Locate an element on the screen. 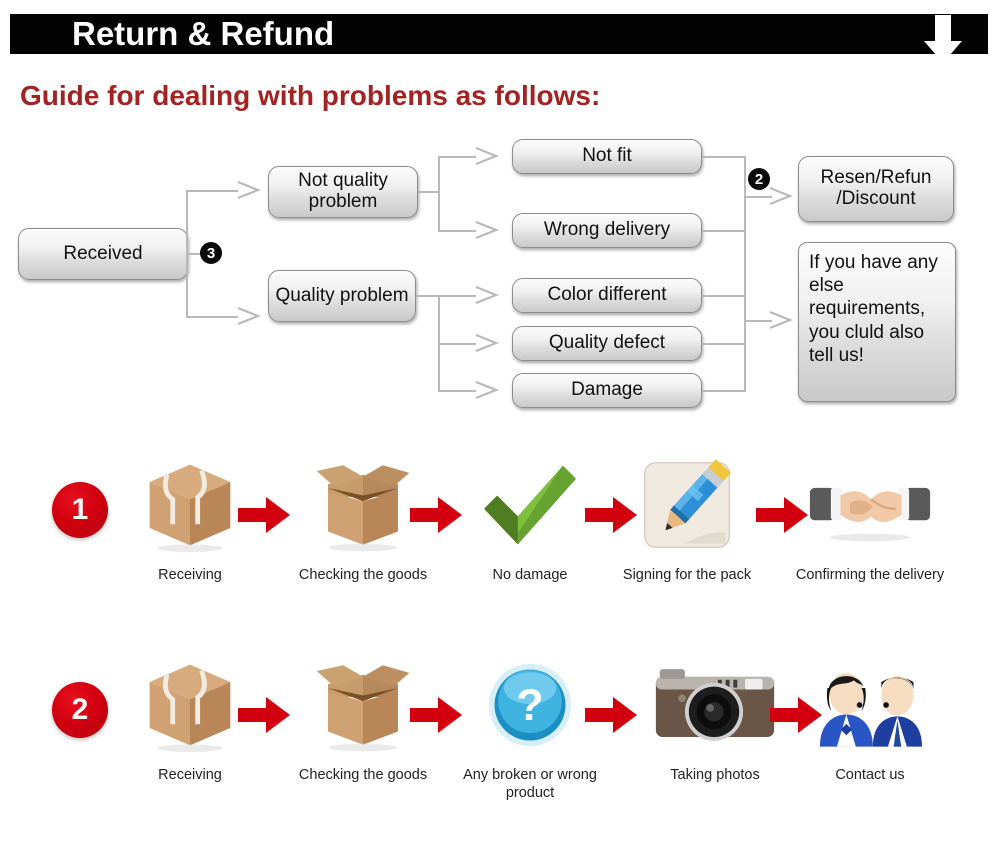 Image resolution: width=1000 pixels, height=841 pixels. customer-service-people-icon is located at coordinates (870, 709).